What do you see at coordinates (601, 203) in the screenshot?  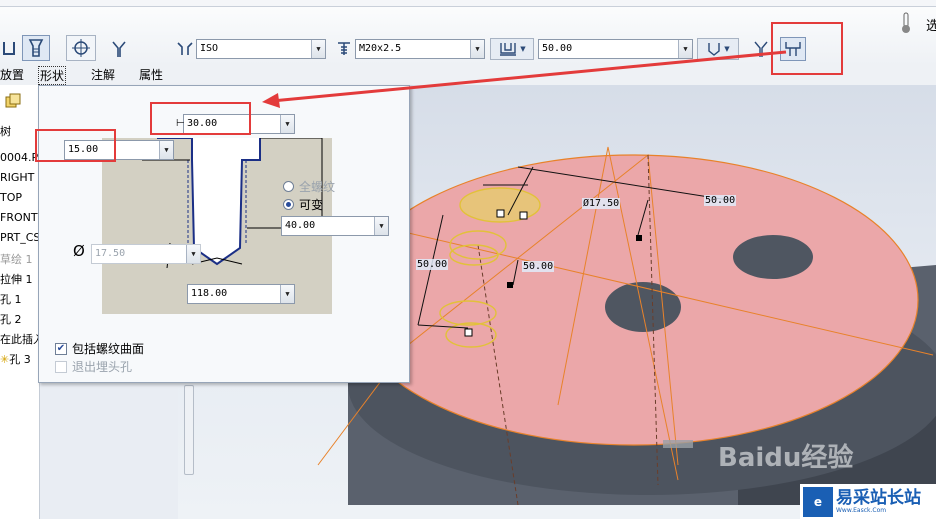 I see `dimension-diameter: Ø17.50` at bounding box center [601, 203].